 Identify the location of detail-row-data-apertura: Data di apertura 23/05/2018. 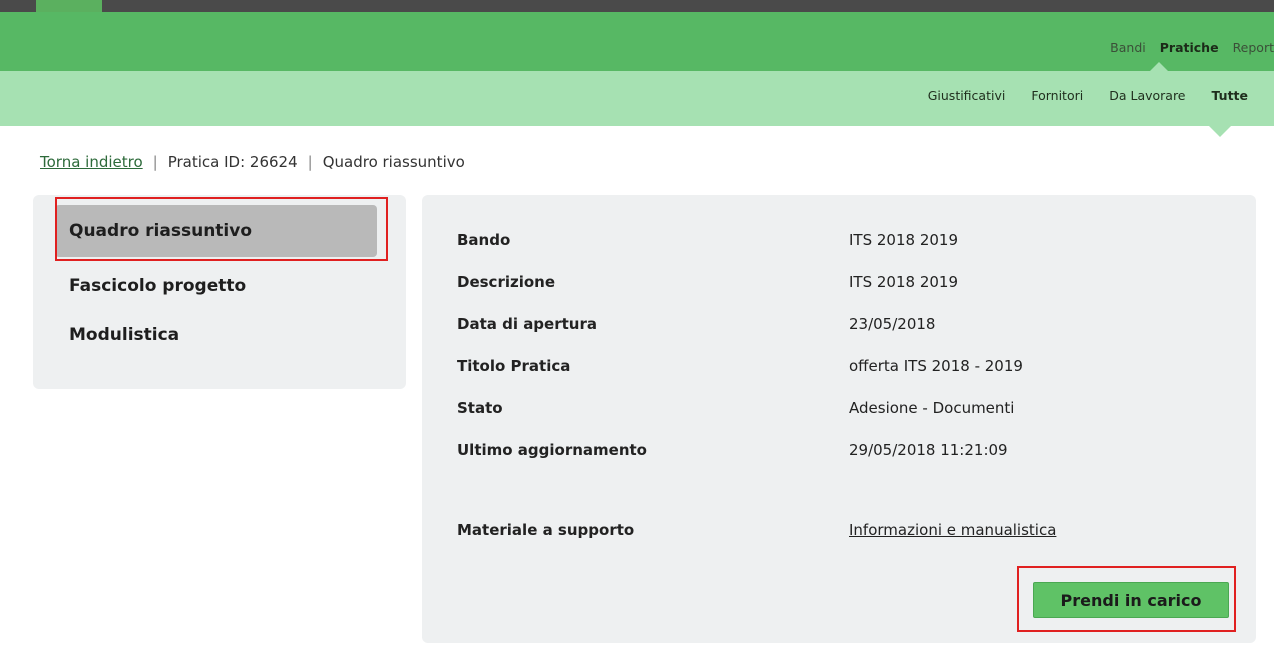
(847, 324).